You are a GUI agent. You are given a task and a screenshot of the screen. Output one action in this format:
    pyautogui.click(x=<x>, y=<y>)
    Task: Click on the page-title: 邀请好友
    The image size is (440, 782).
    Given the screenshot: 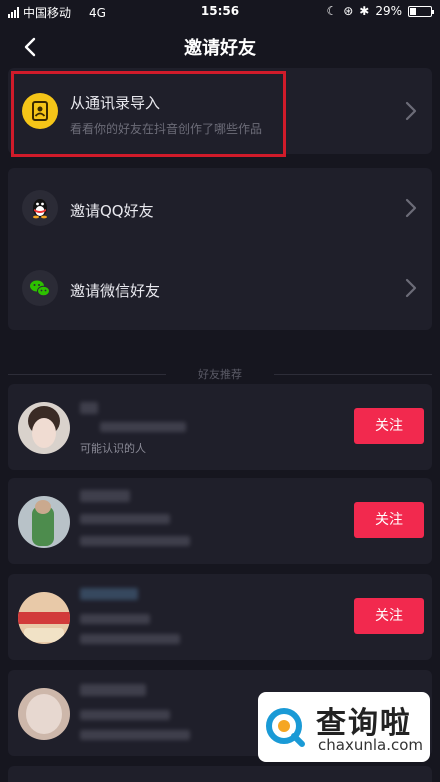 What is the action you would take?
    pyautogui.click(x=220, y=48)
    